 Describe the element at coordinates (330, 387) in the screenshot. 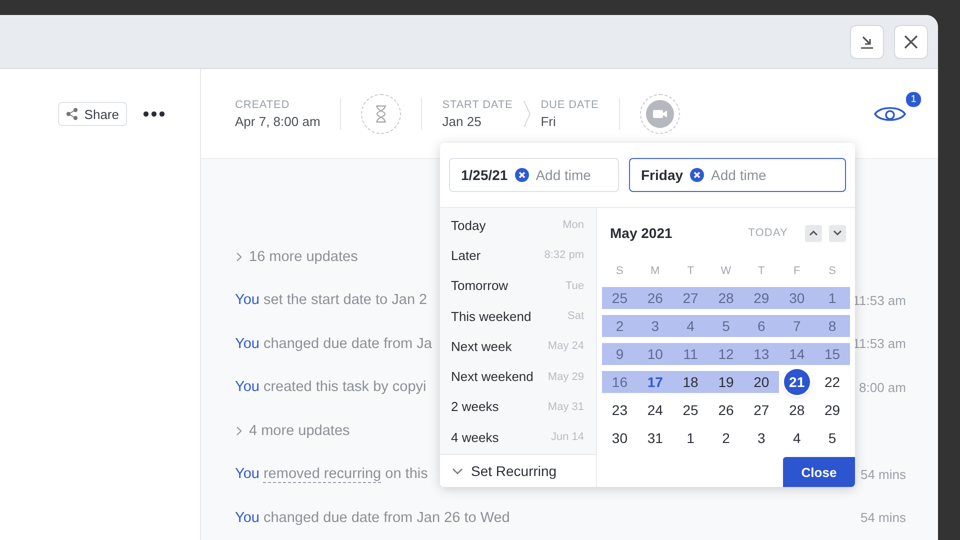

I see `activity-text: You created this task by copyi` at that location.